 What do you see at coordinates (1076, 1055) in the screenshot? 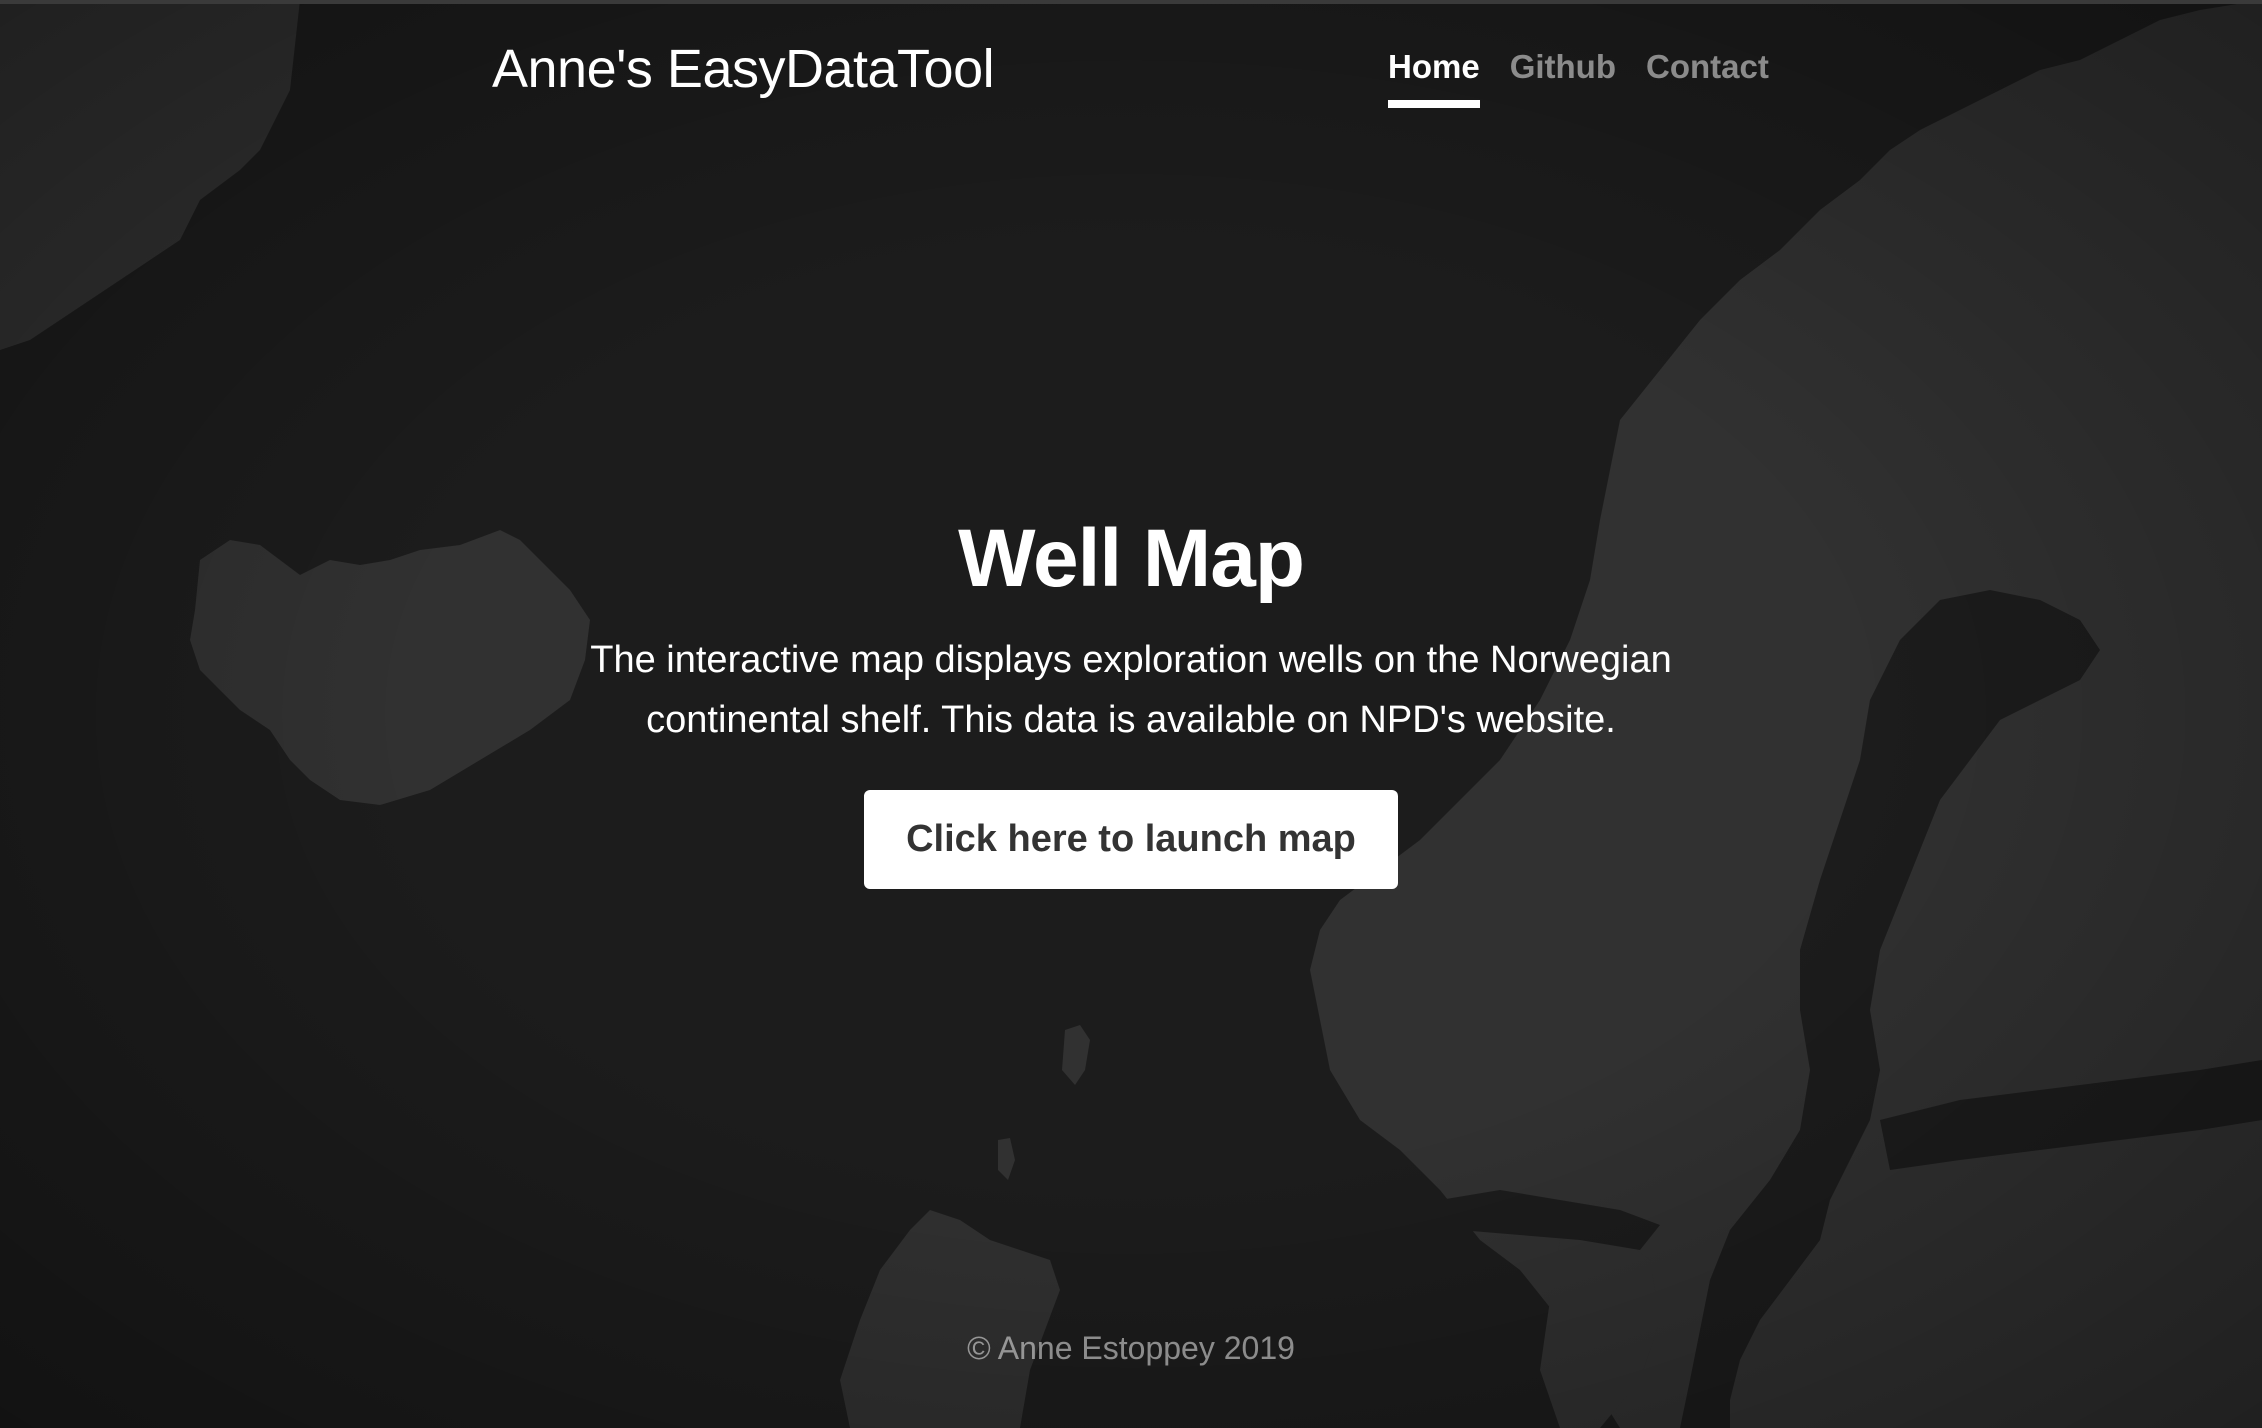
I see `faroe-islands` at bounding box center [1076, 1055].